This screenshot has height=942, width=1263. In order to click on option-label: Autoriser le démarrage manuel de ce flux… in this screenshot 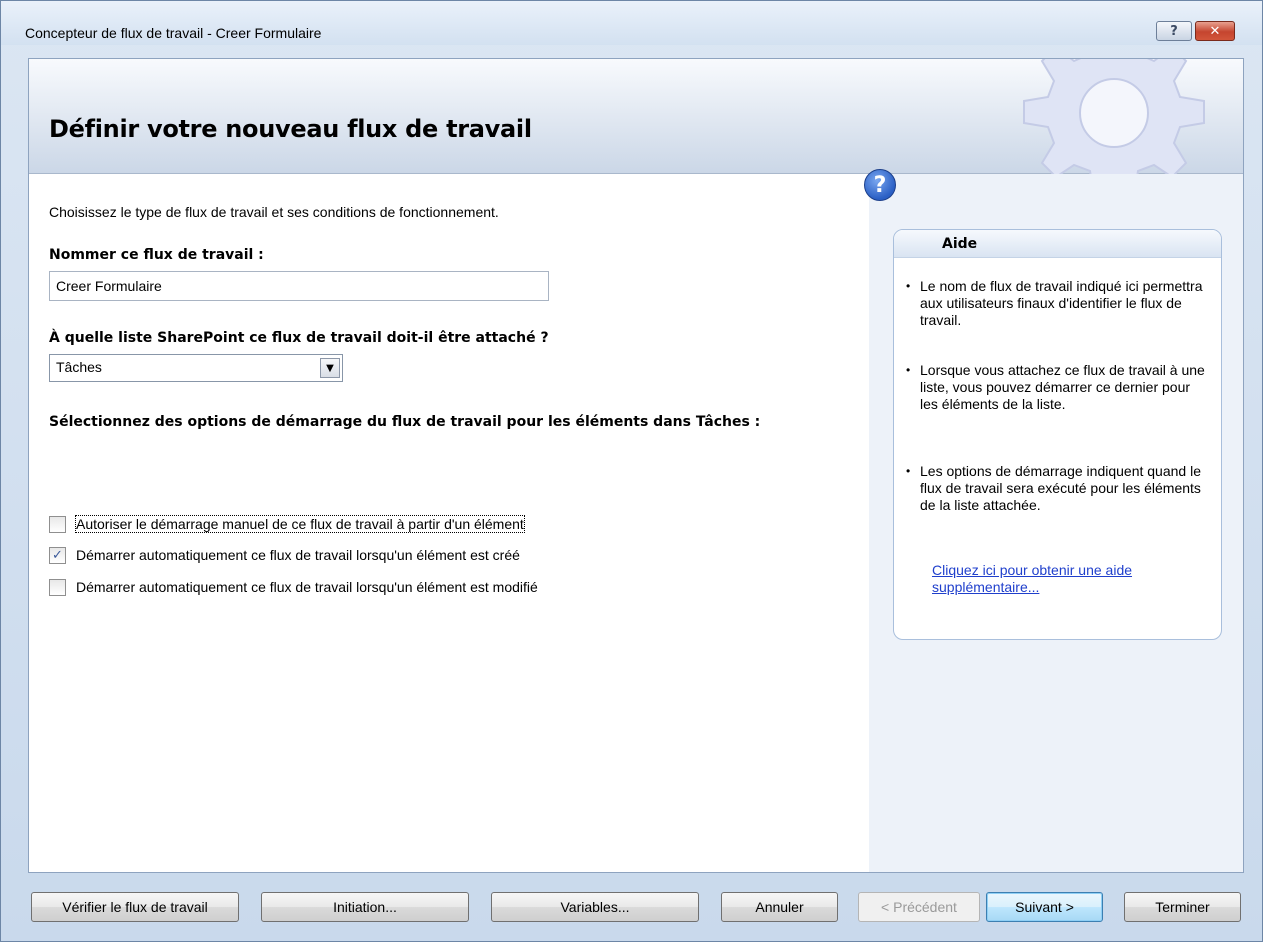, I will do `click(300, 524)`.